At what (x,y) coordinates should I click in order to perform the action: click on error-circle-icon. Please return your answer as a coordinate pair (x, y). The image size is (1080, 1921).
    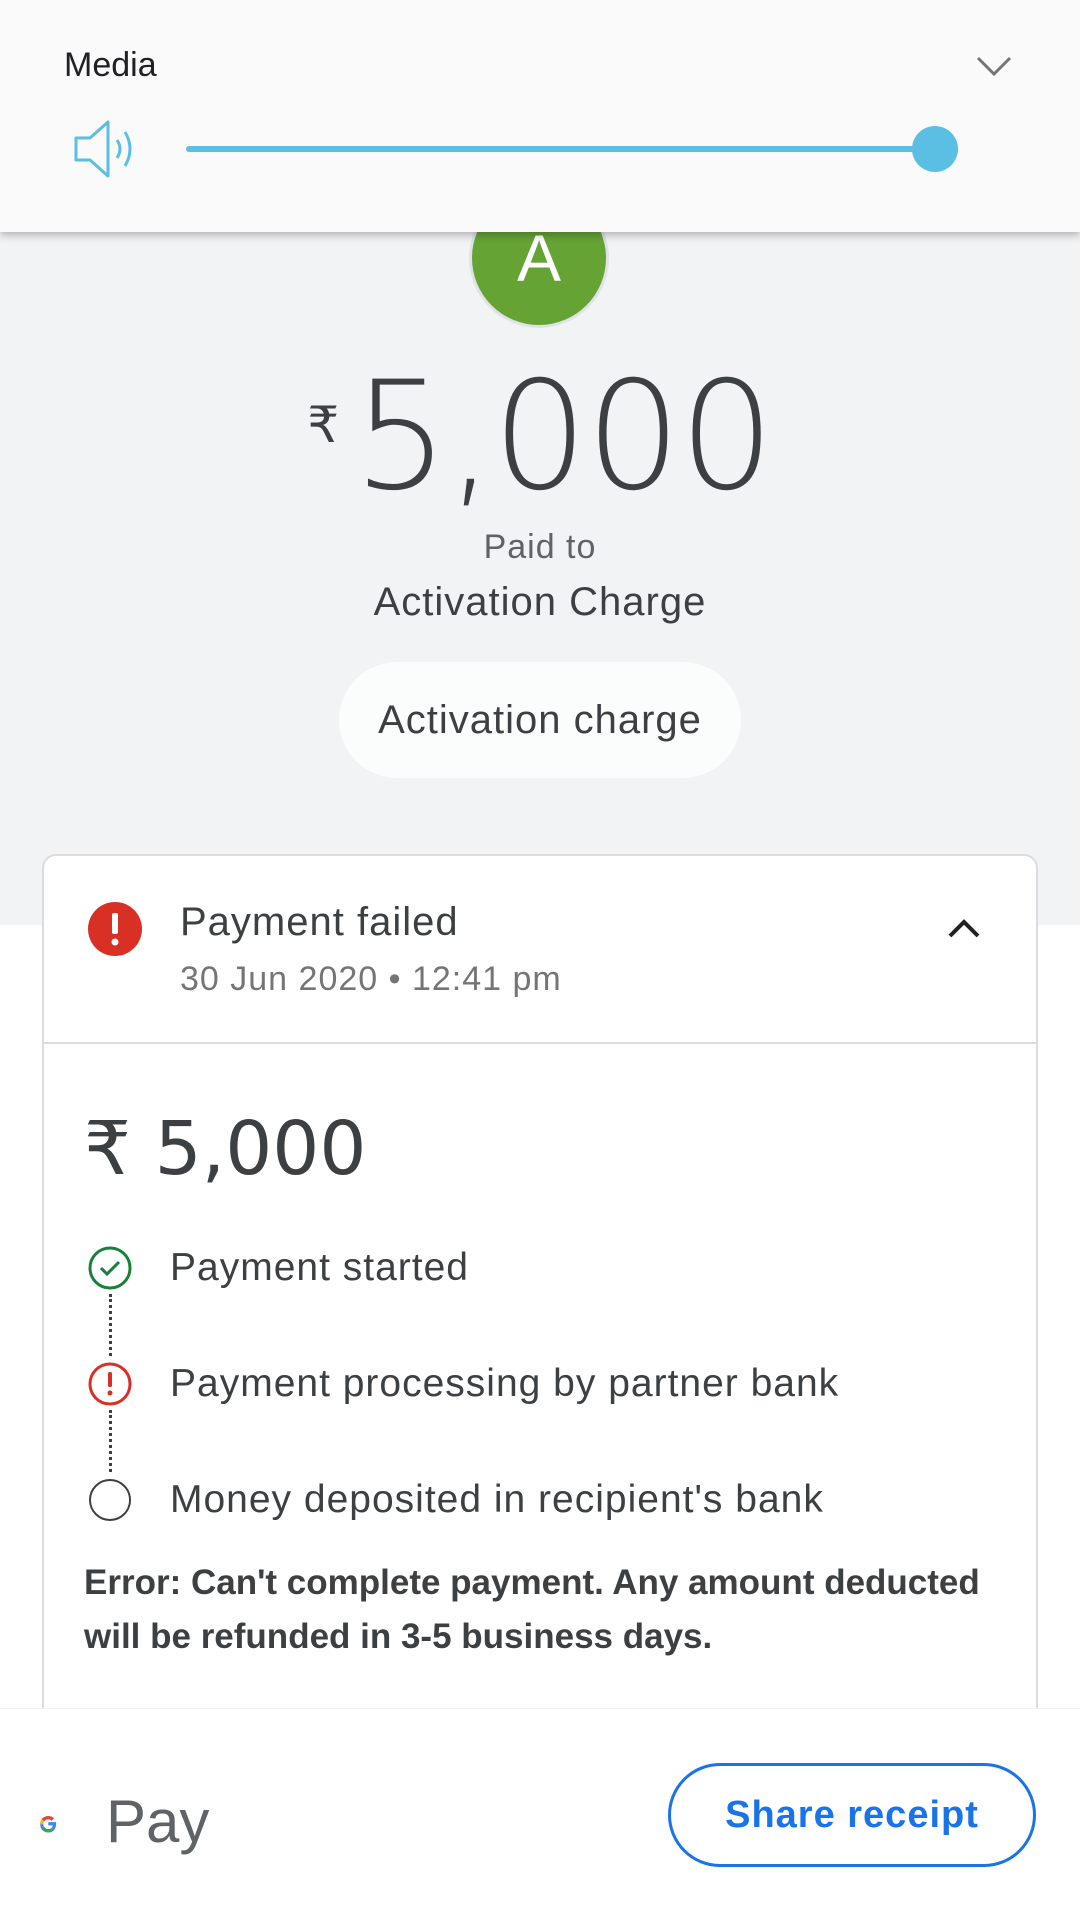
    Looking at the image, I should click on (110, 1384).